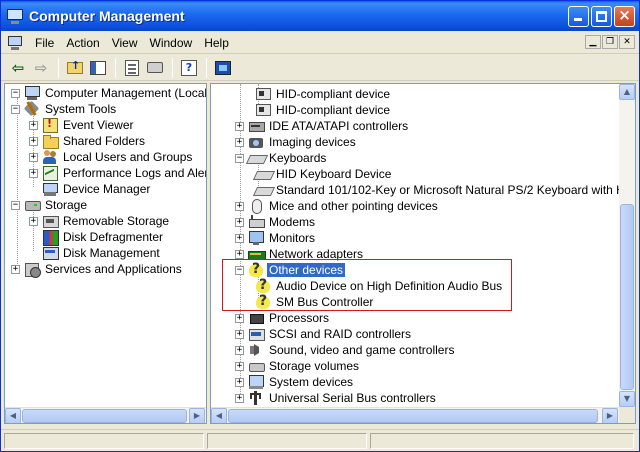  What do you see at coordinates (283, 318) in the screenshot?
I see `category-processors: + Processors` at bounding box center [283, 318].